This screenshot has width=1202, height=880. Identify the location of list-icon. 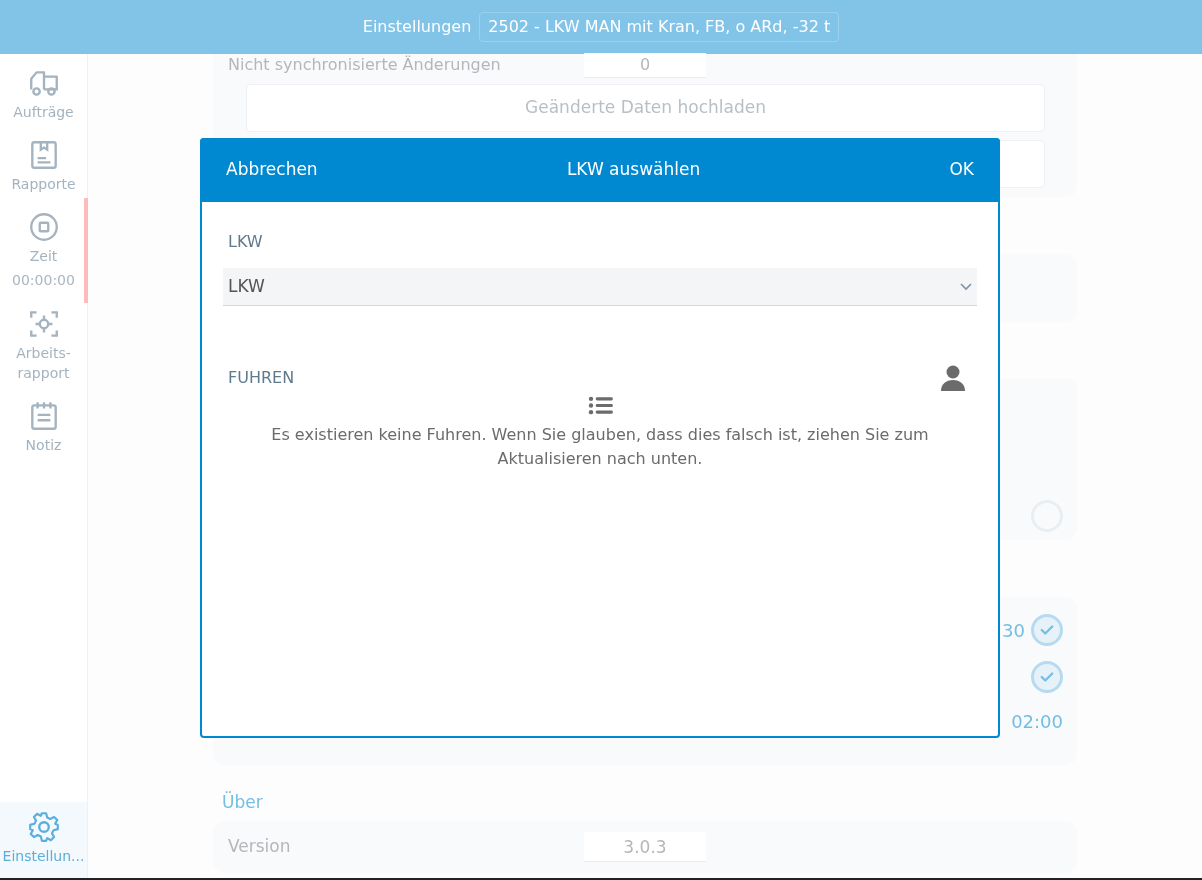
(600, 405).